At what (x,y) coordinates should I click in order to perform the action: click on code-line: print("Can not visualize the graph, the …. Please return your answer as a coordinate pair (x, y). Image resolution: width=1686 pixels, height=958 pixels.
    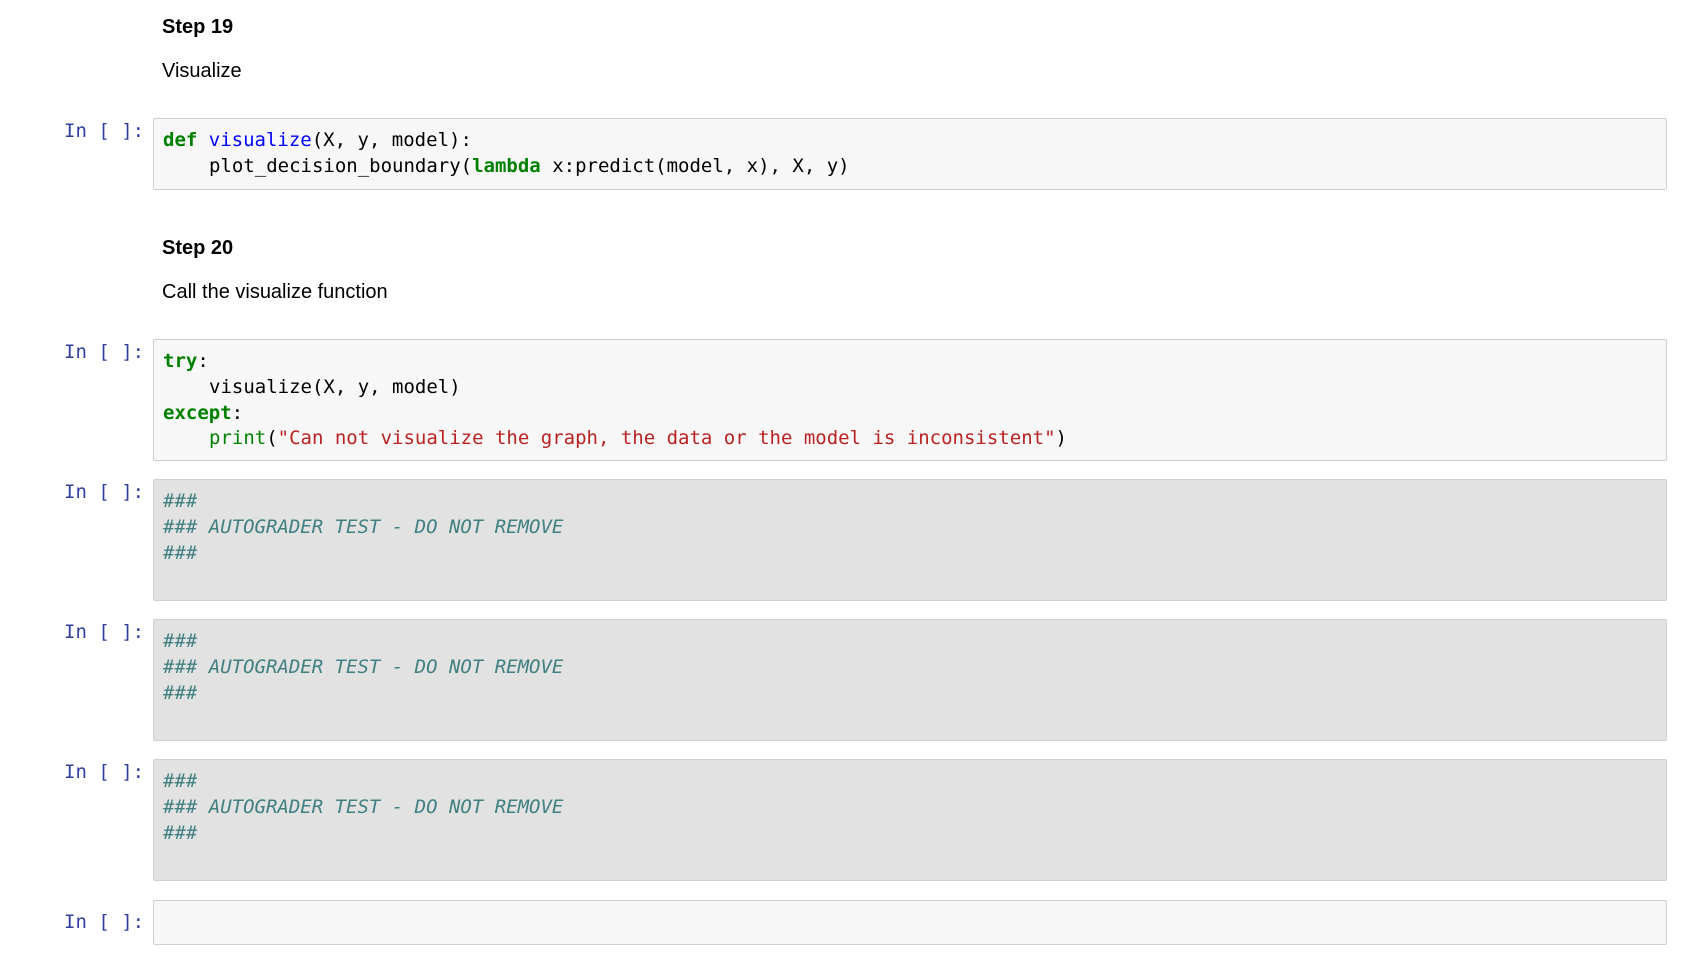
    Looking at the image, I should click on (914, 439).